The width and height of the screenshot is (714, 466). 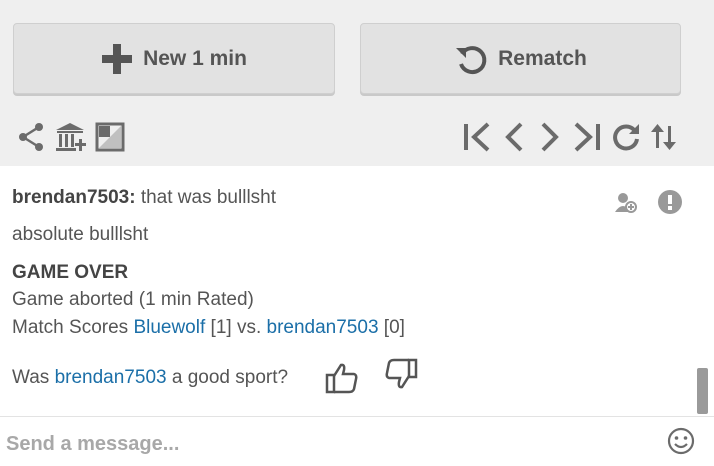 What do you see at coordinates (542, 58) in the screenshot?
I see `rematch-label: Rematch` at bounding box center [542, 58].